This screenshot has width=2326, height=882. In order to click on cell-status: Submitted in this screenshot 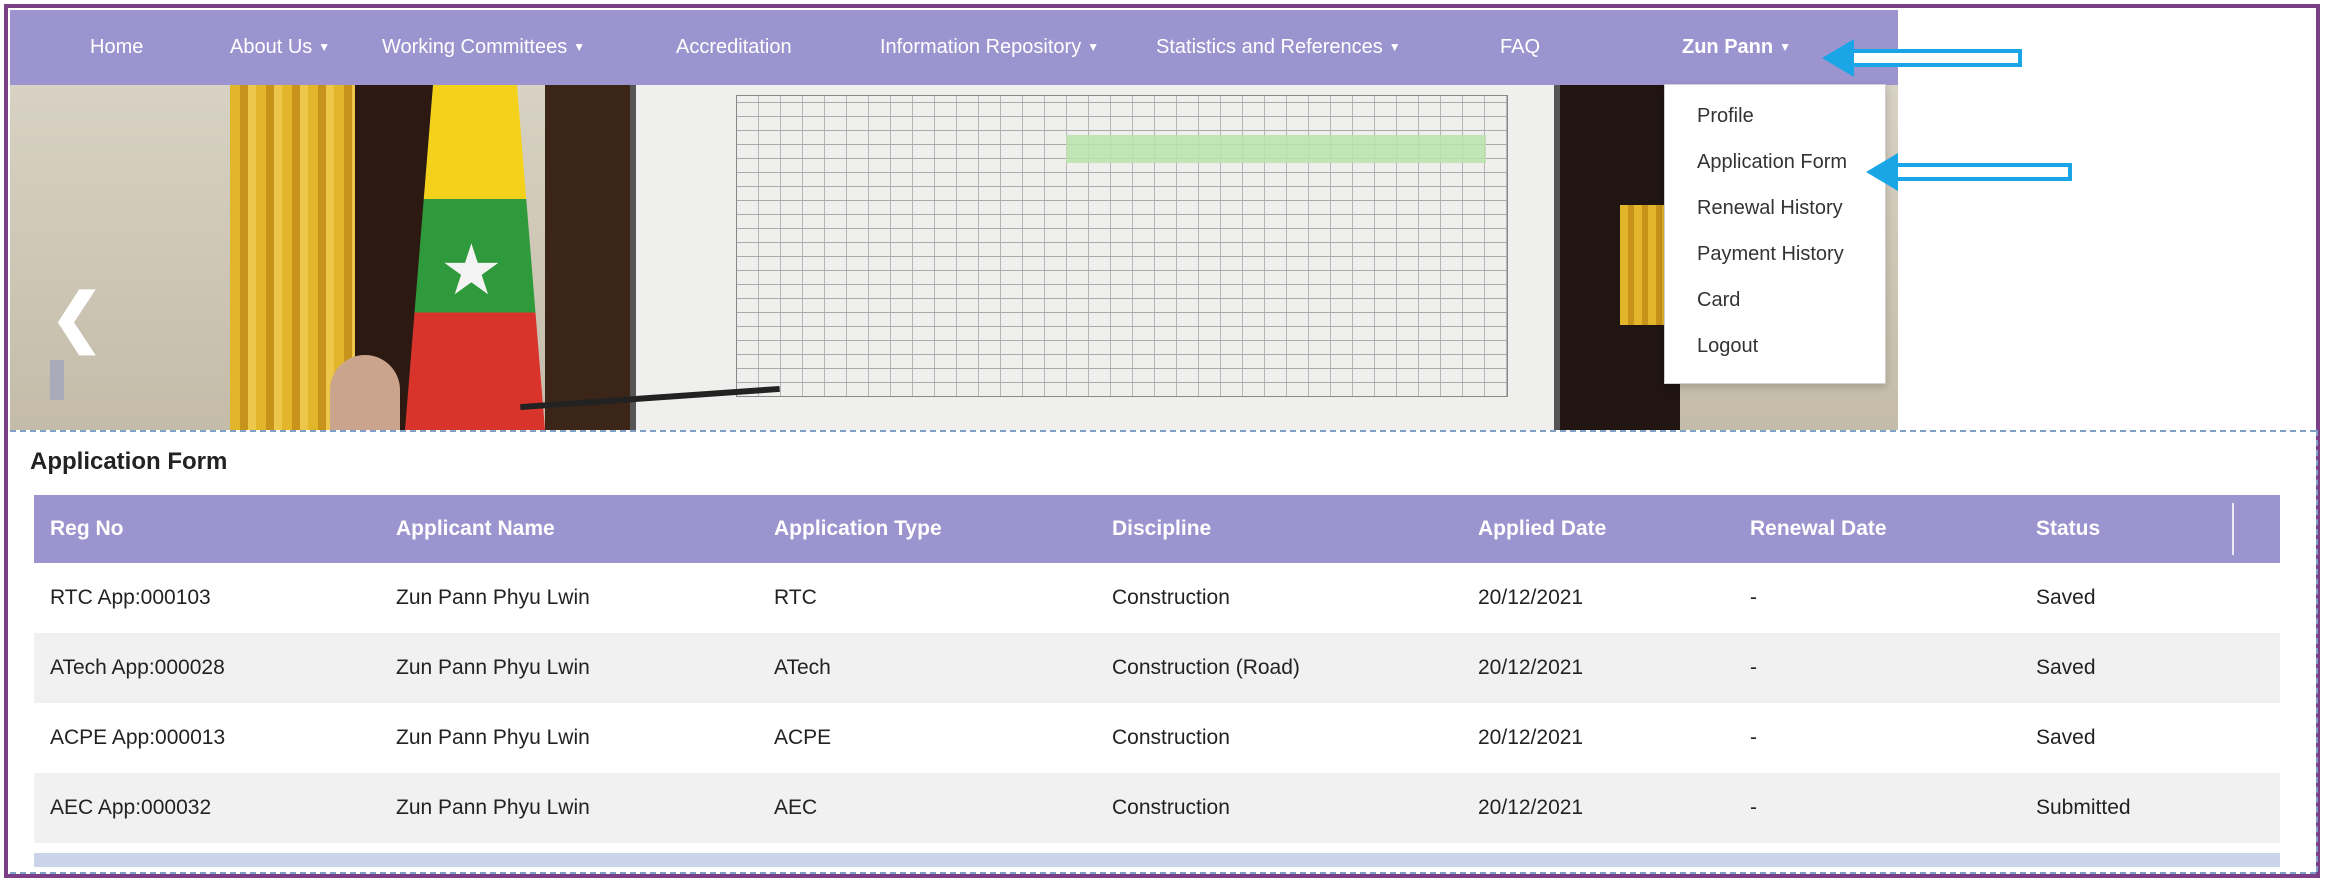, I will do `click(2083, 807)`.